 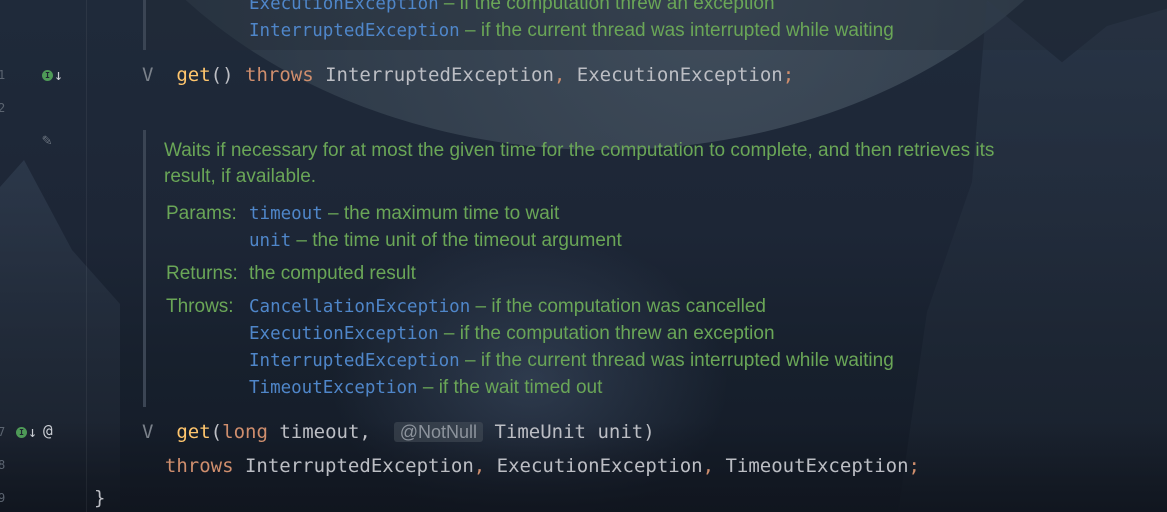 What do you see at coordinates (202, 273) in the screenshot?
I see `doc-returns-label: Returns:` at bounding box center [202, 273].